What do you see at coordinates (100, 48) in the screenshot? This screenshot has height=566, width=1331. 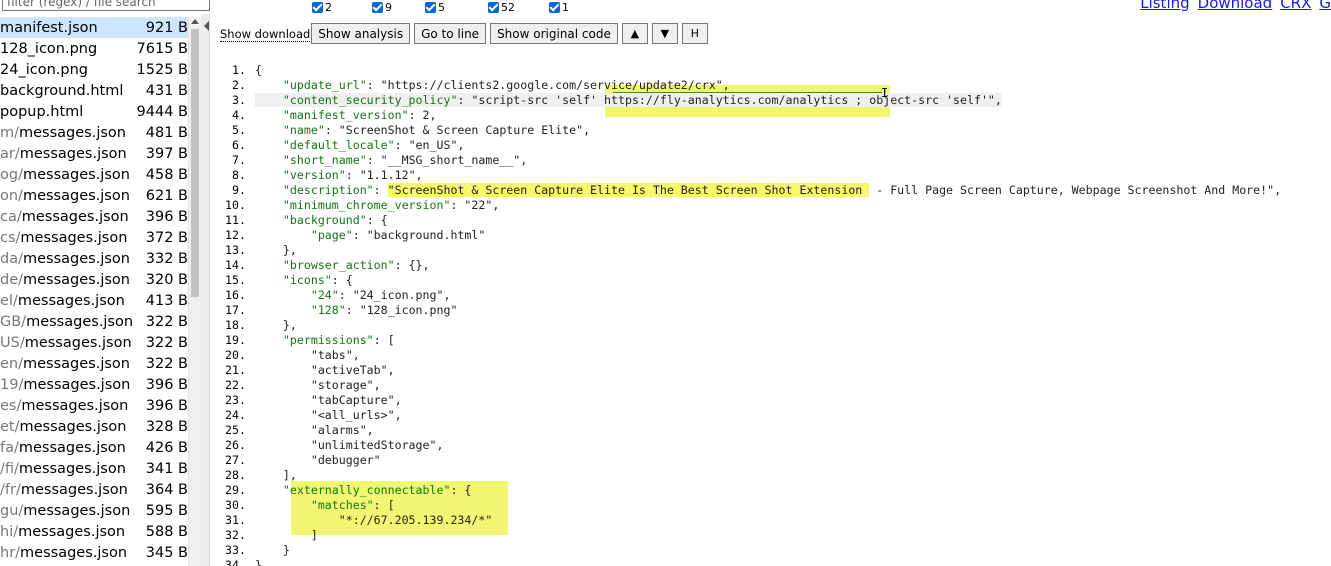 I see `file-list-item: 128_icon.png 7615 B` at bounding box center [100, 48].